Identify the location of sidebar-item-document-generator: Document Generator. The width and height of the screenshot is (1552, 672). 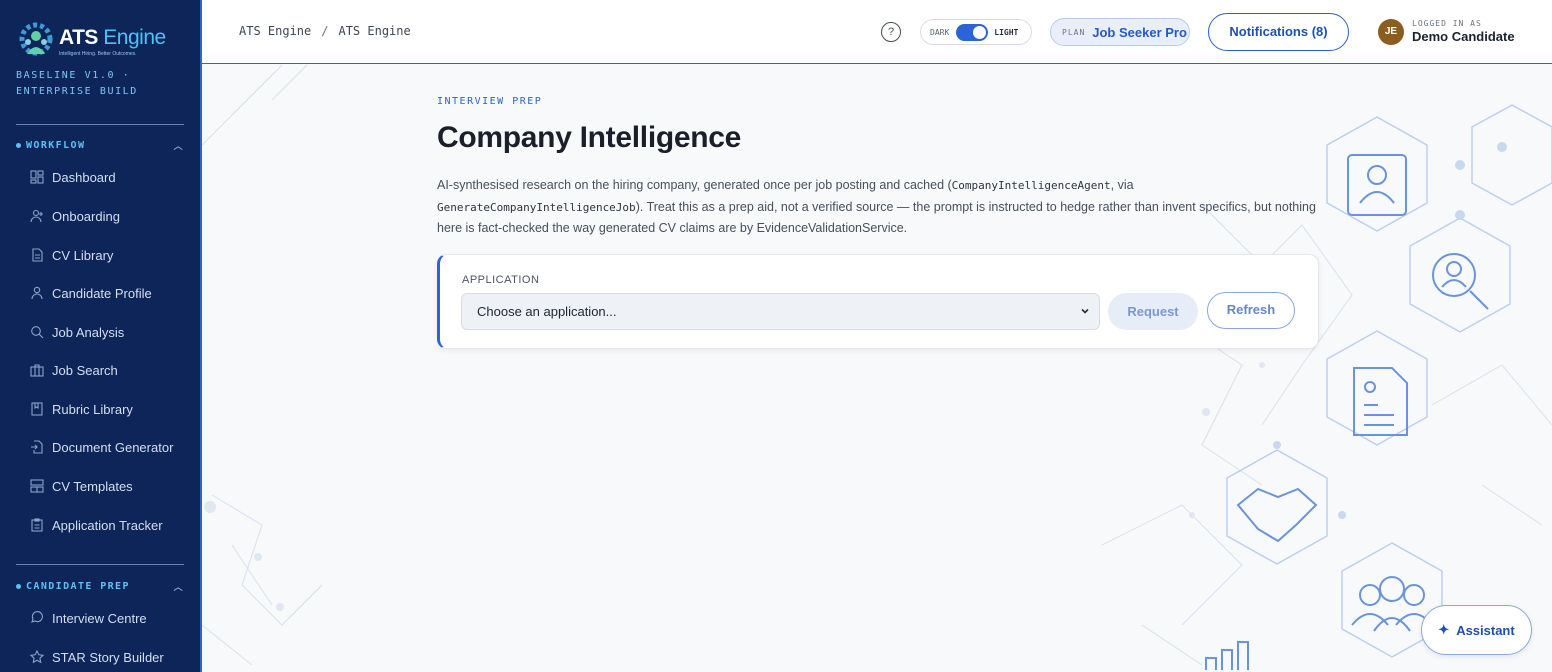
(101, 447).